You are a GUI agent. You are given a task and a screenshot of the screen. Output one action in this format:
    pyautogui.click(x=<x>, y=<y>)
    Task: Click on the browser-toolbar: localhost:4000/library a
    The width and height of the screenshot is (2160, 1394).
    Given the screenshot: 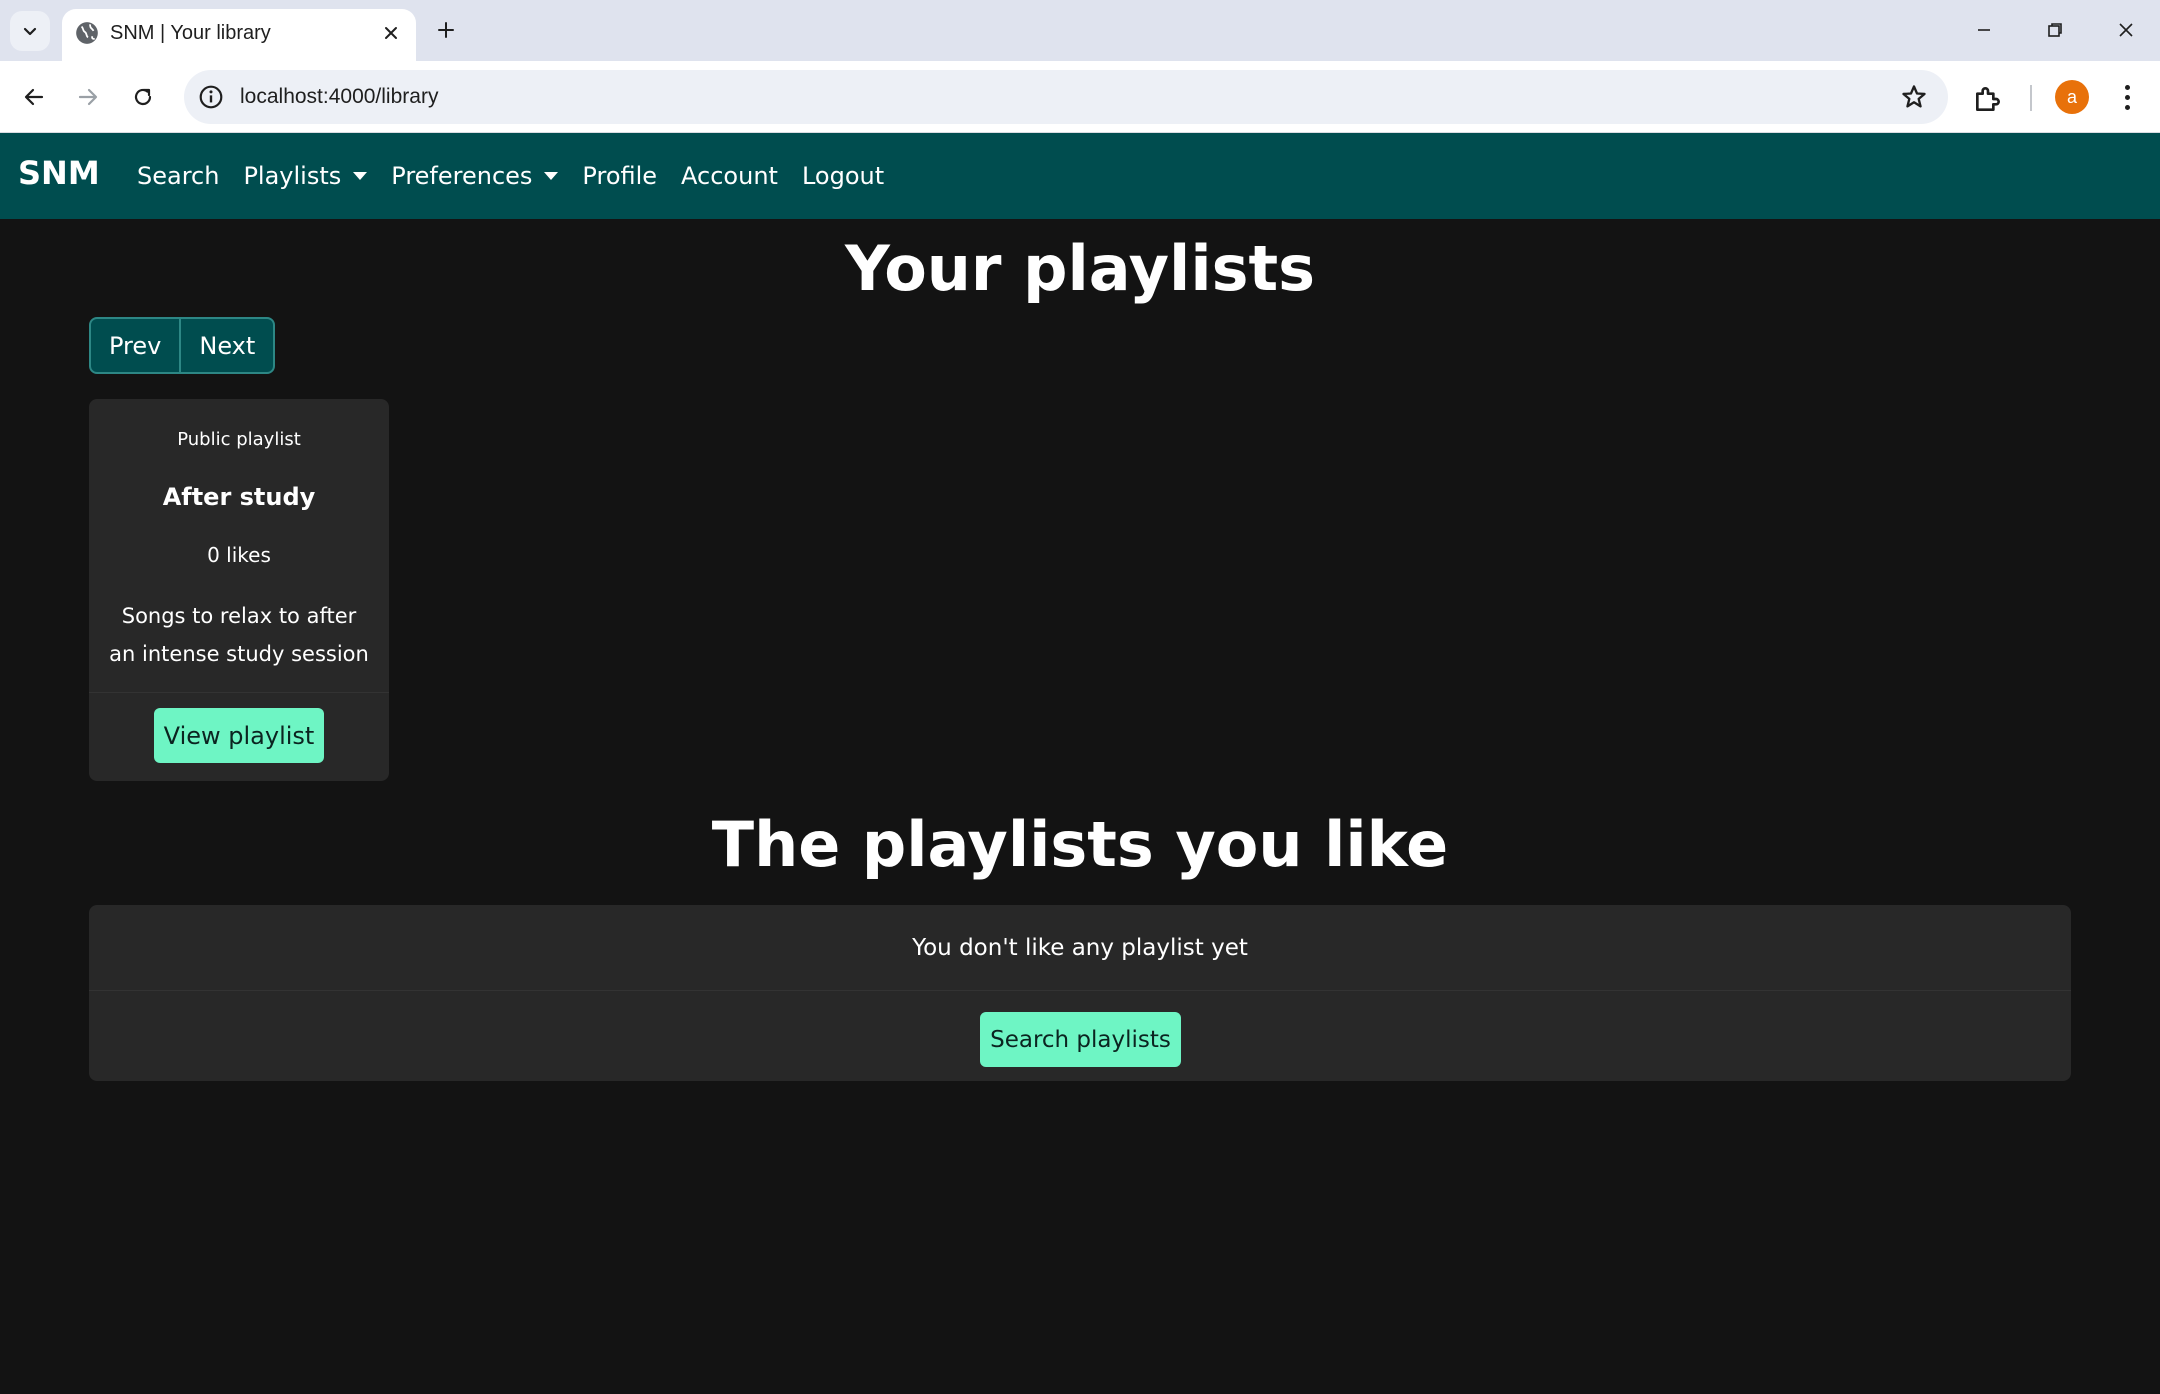 What is the action you would take?
    pyautogui.click(x=1080, y=97)
    